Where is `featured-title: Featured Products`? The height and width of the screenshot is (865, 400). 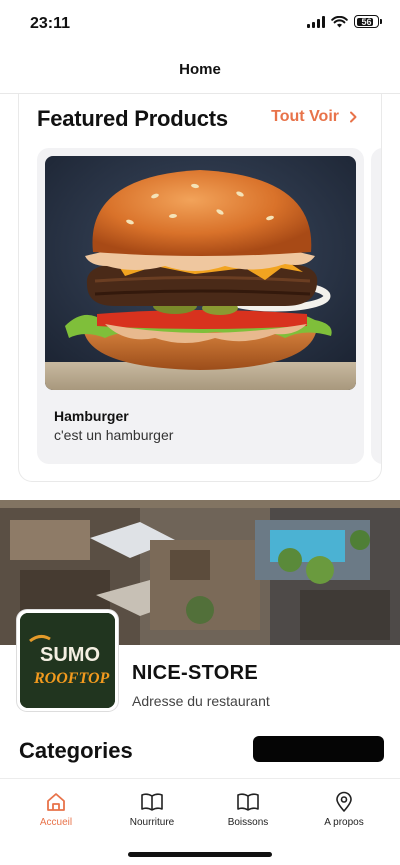 featured-title: Featured Products is located at coordinates (132, 118).